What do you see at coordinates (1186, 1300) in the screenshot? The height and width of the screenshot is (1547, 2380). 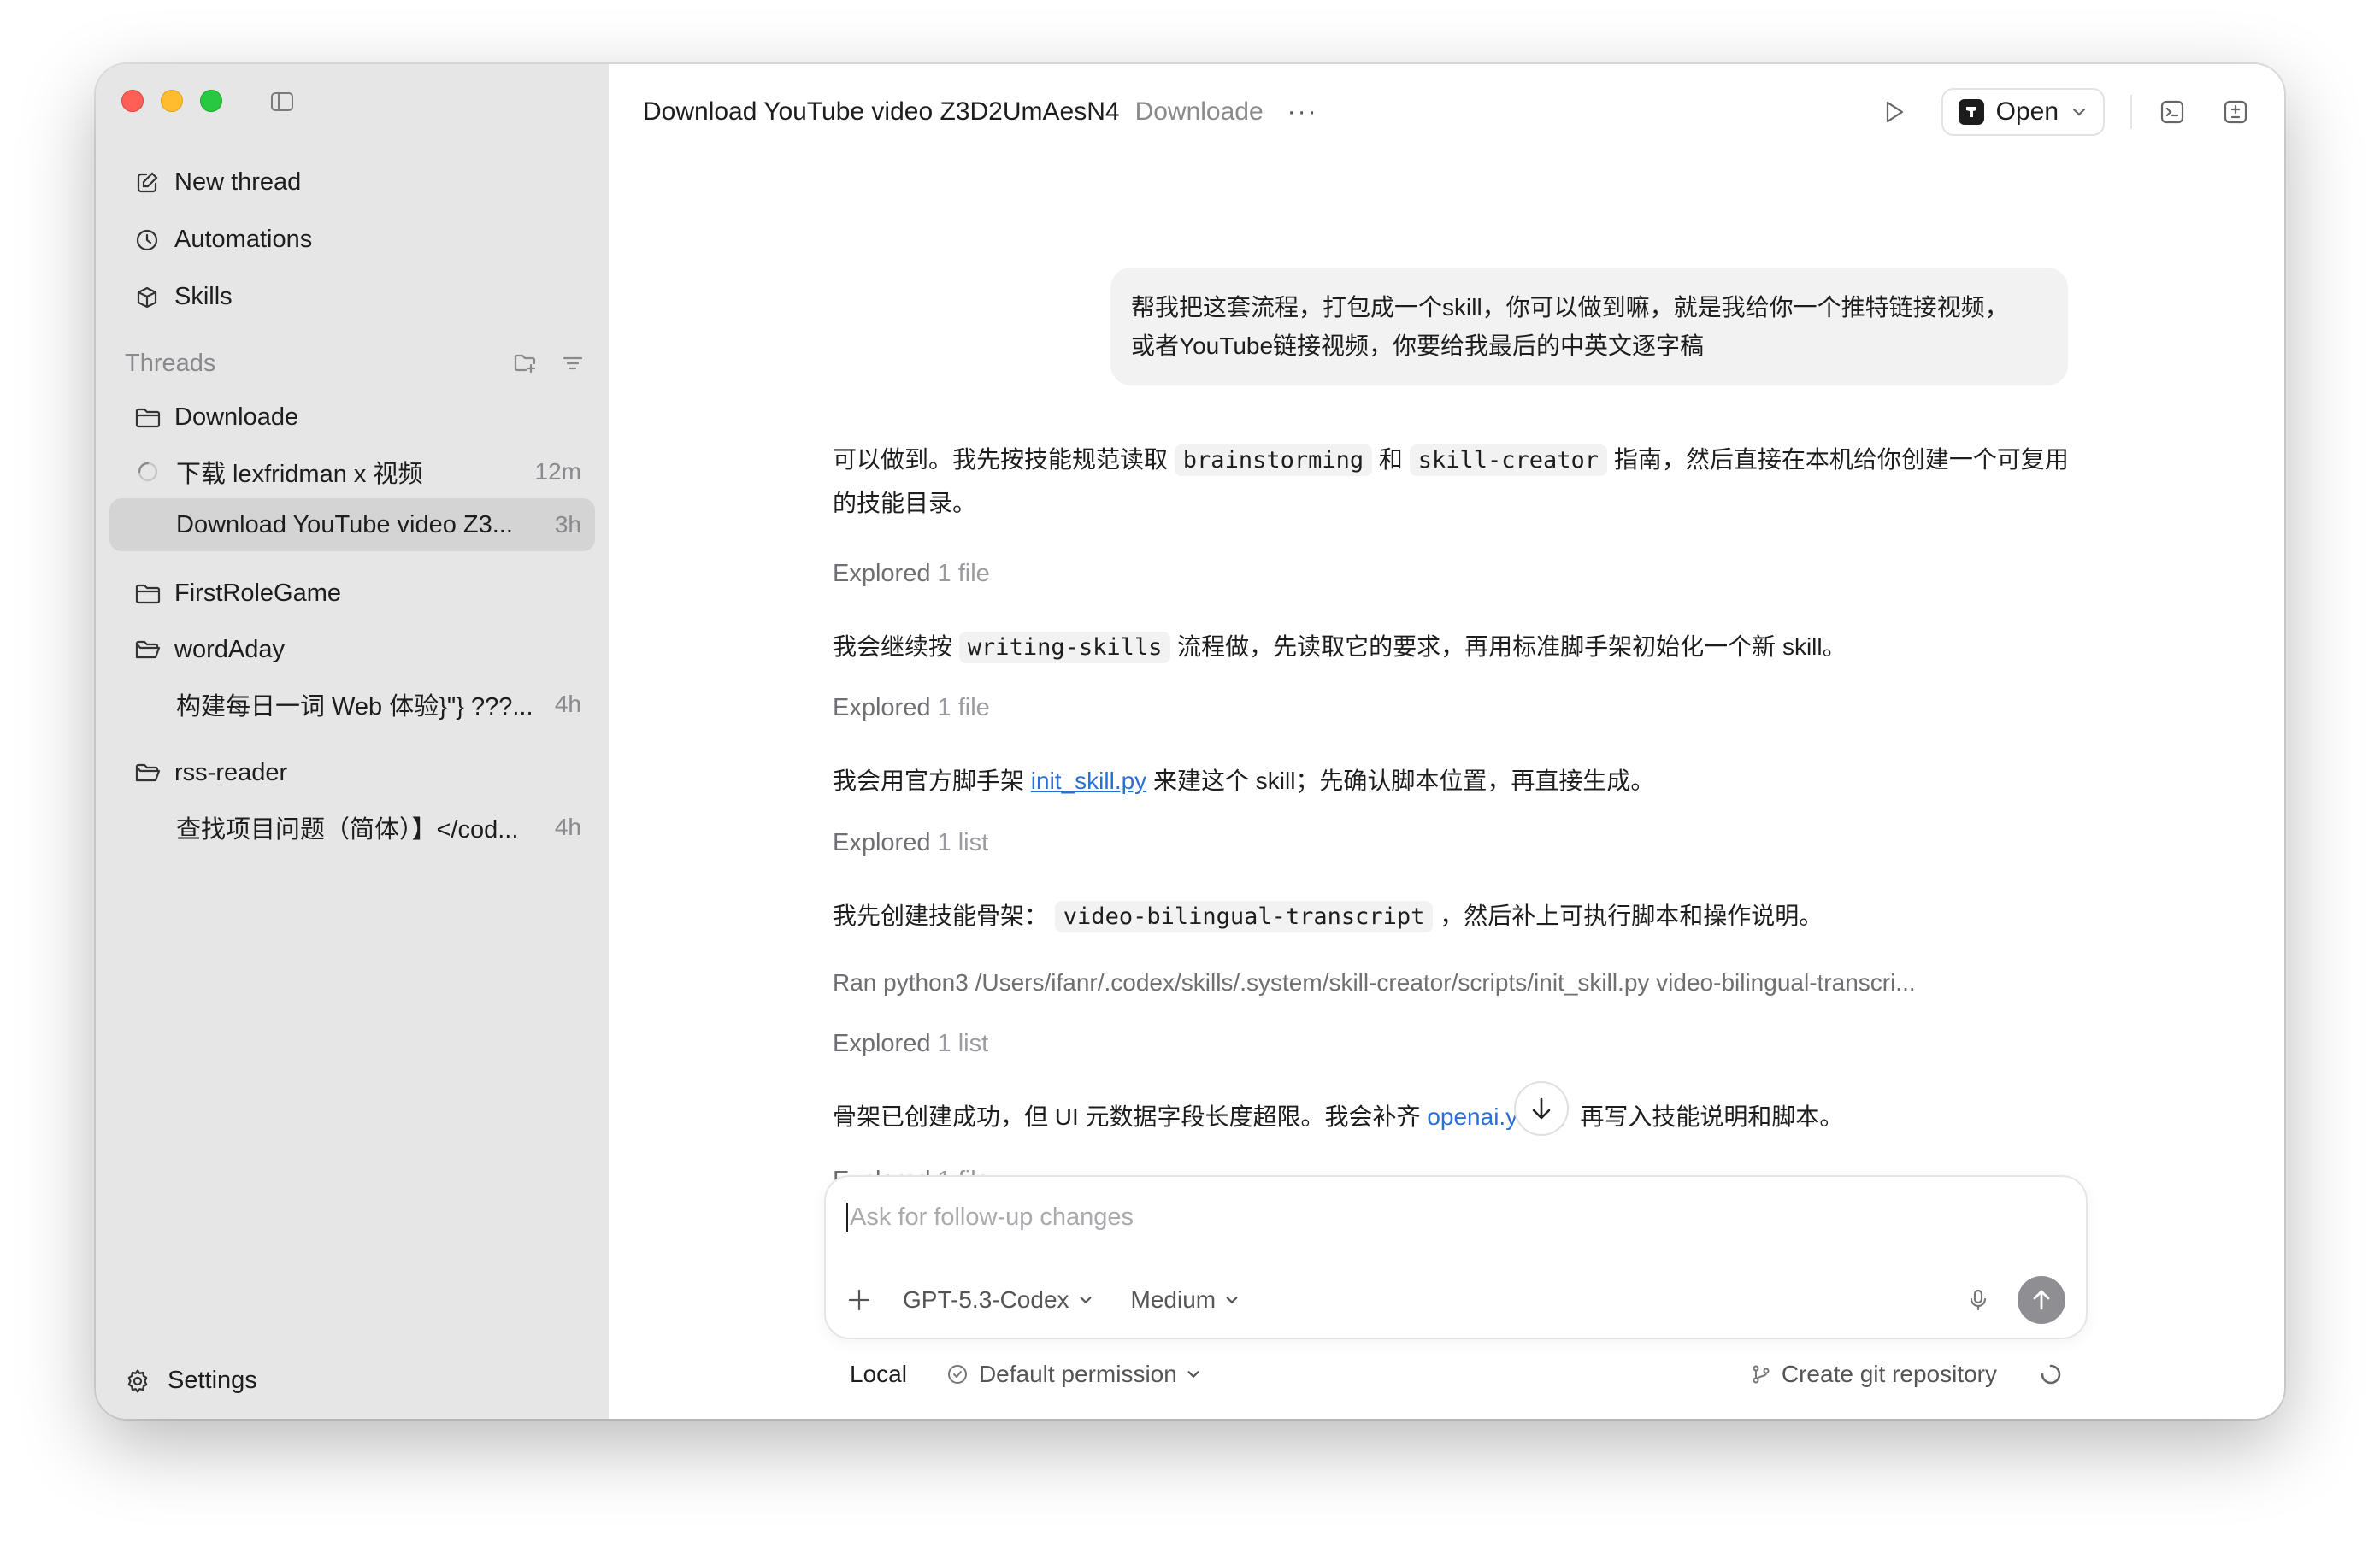 I see `reasoning-selector: Medium` at bounding box center [1186, 1300].